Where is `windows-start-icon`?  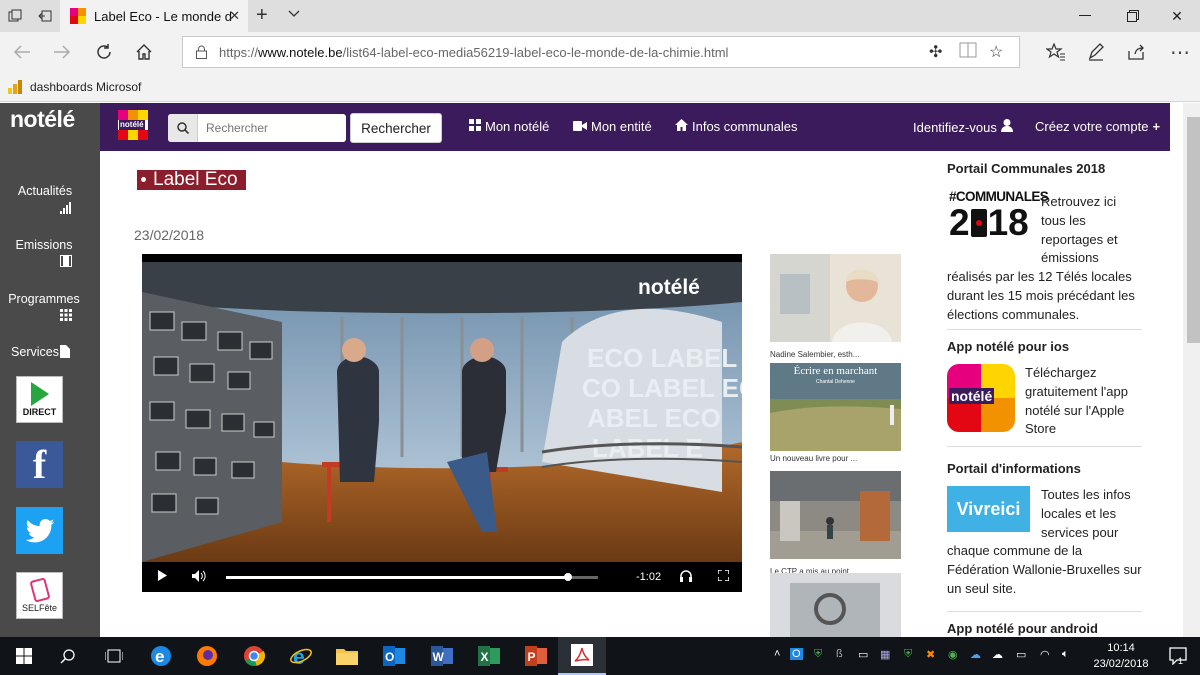 windows-start-icon is located at coordinates (24, 656).